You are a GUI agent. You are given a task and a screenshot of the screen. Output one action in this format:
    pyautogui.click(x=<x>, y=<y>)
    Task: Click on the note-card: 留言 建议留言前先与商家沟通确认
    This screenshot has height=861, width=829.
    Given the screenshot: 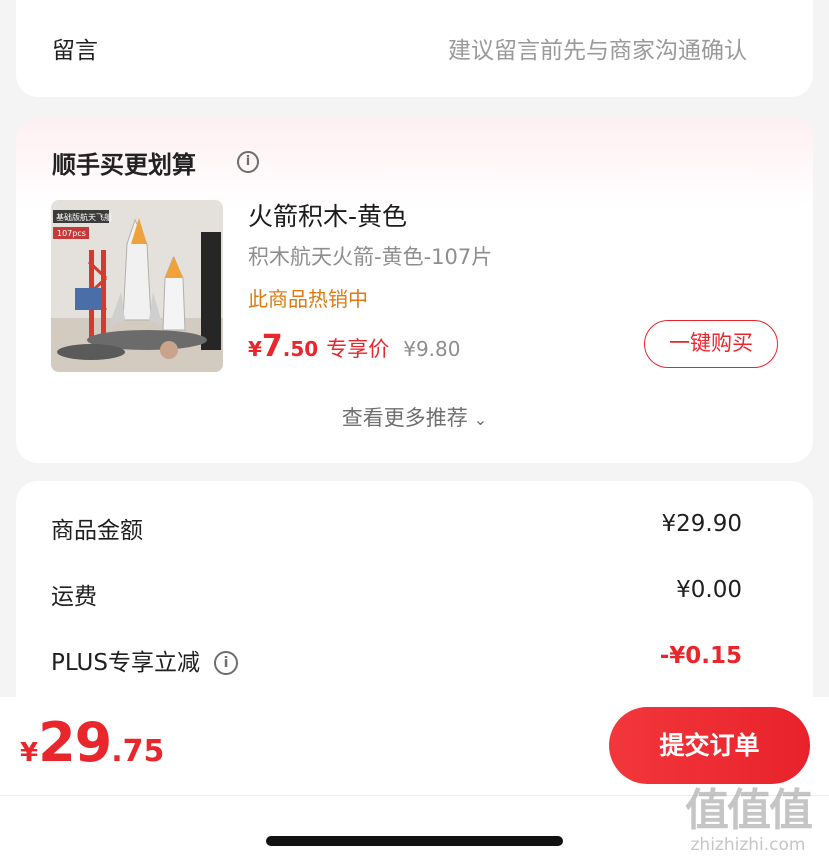 What is the action you would take?
    pyautogui.click(x=414, y=48)
    